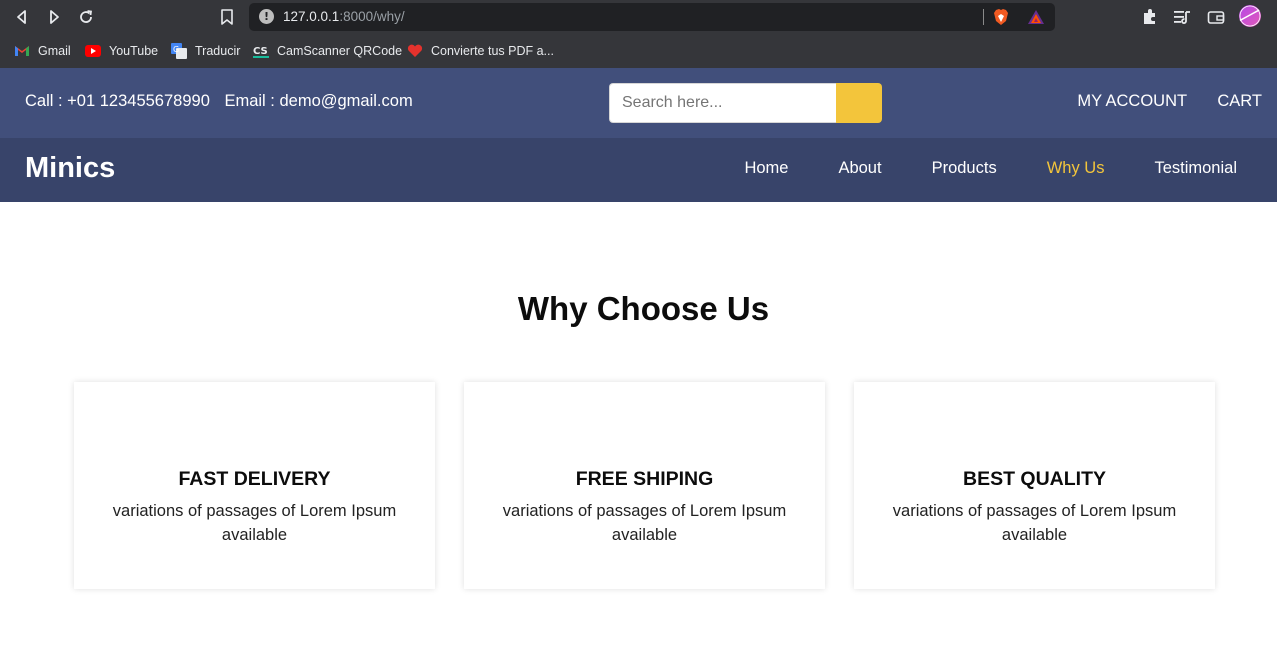 Image resolution: width=1277 pixels, height=660 pixels. I want to click on translate-icon: G, so click(179, 51).